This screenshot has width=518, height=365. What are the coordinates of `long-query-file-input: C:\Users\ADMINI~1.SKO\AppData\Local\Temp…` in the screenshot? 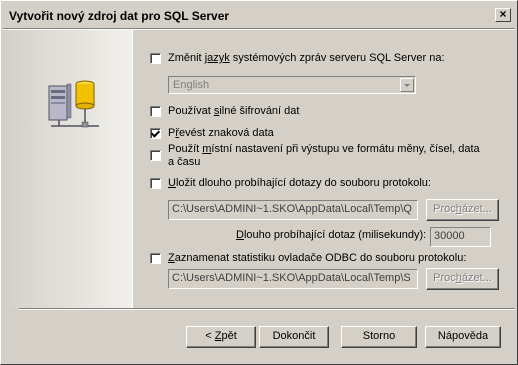 It's located at (293, 210).